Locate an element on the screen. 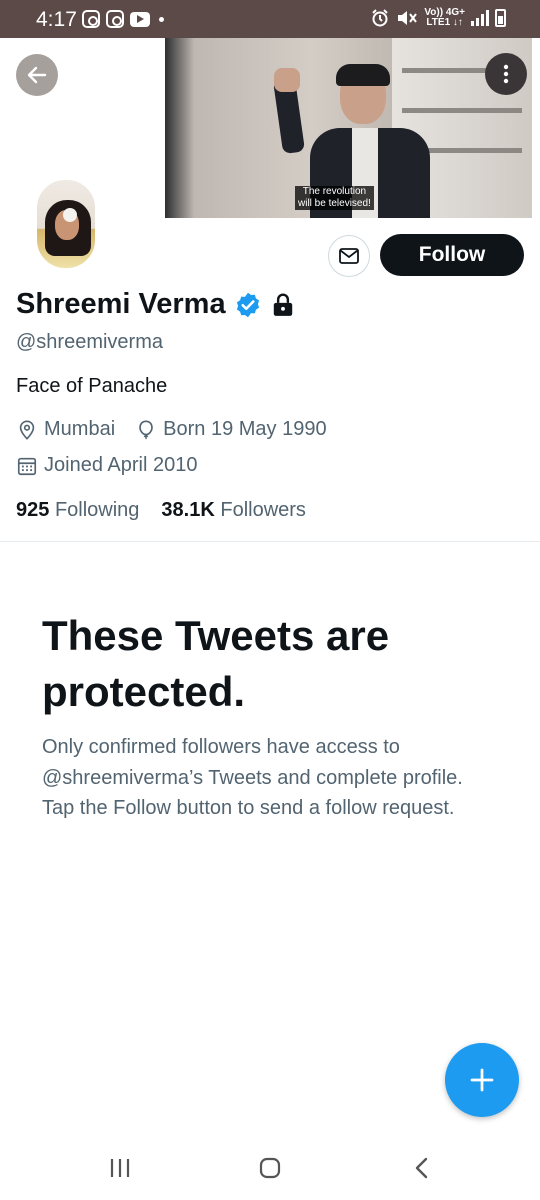 The width and height of the screenshot is (540, 1200). nav-back-button is located at coordinates (422, 1168).